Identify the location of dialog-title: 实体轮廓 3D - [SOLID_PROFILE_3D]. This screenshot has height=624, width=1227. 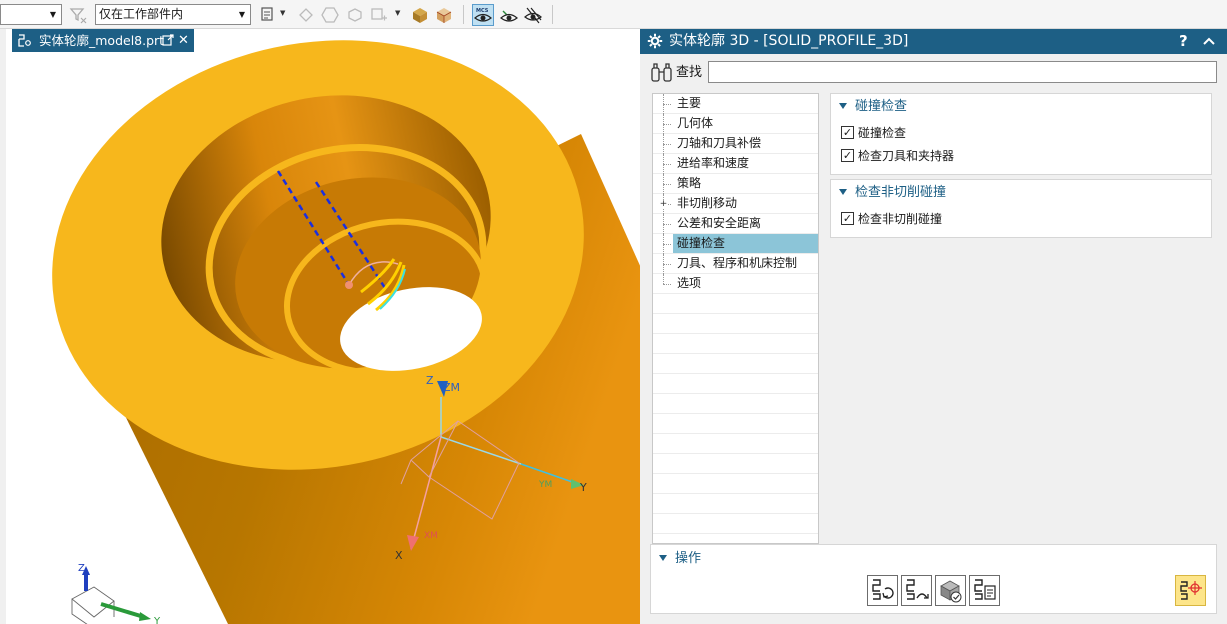
(789, 41).